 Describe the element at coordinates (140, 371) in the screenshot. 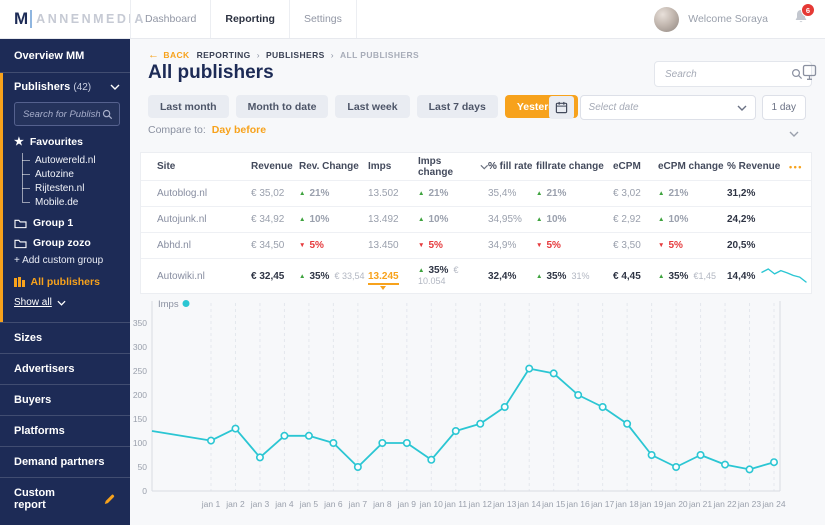

I see `svg-text: 250` at that location.